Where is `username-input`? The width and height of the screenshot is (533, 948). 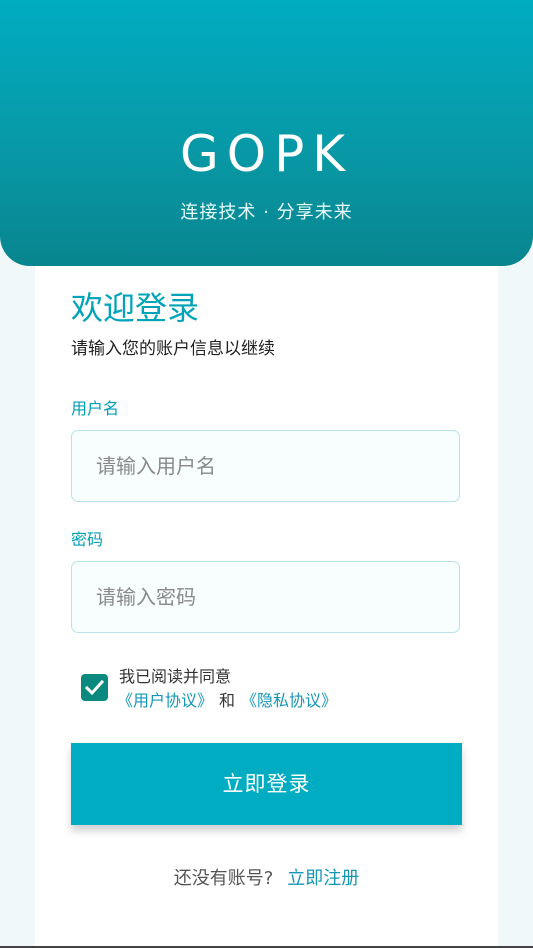 username-input is located at coordinates (265, 466).